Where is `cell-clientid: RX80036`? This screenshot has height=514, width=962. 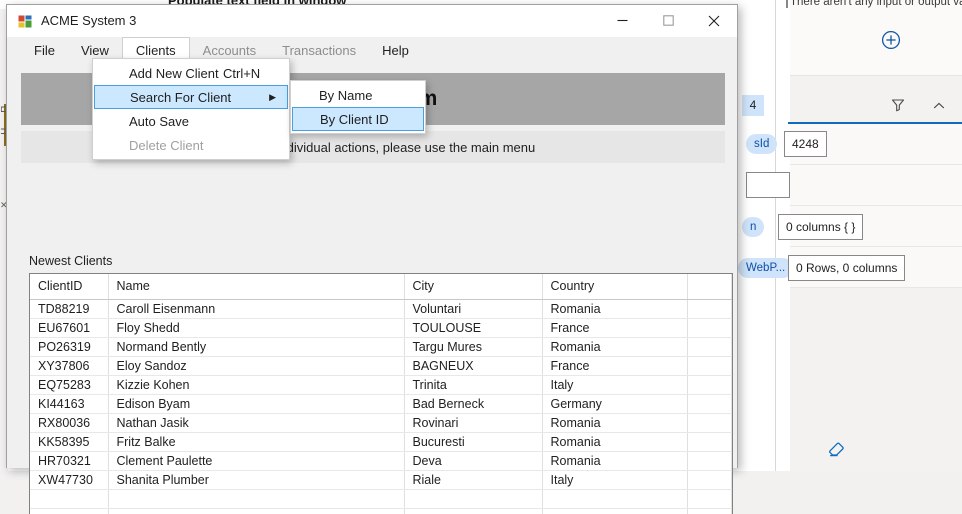 cell-clientid: RX80036 is located at coordinates (69, 423).